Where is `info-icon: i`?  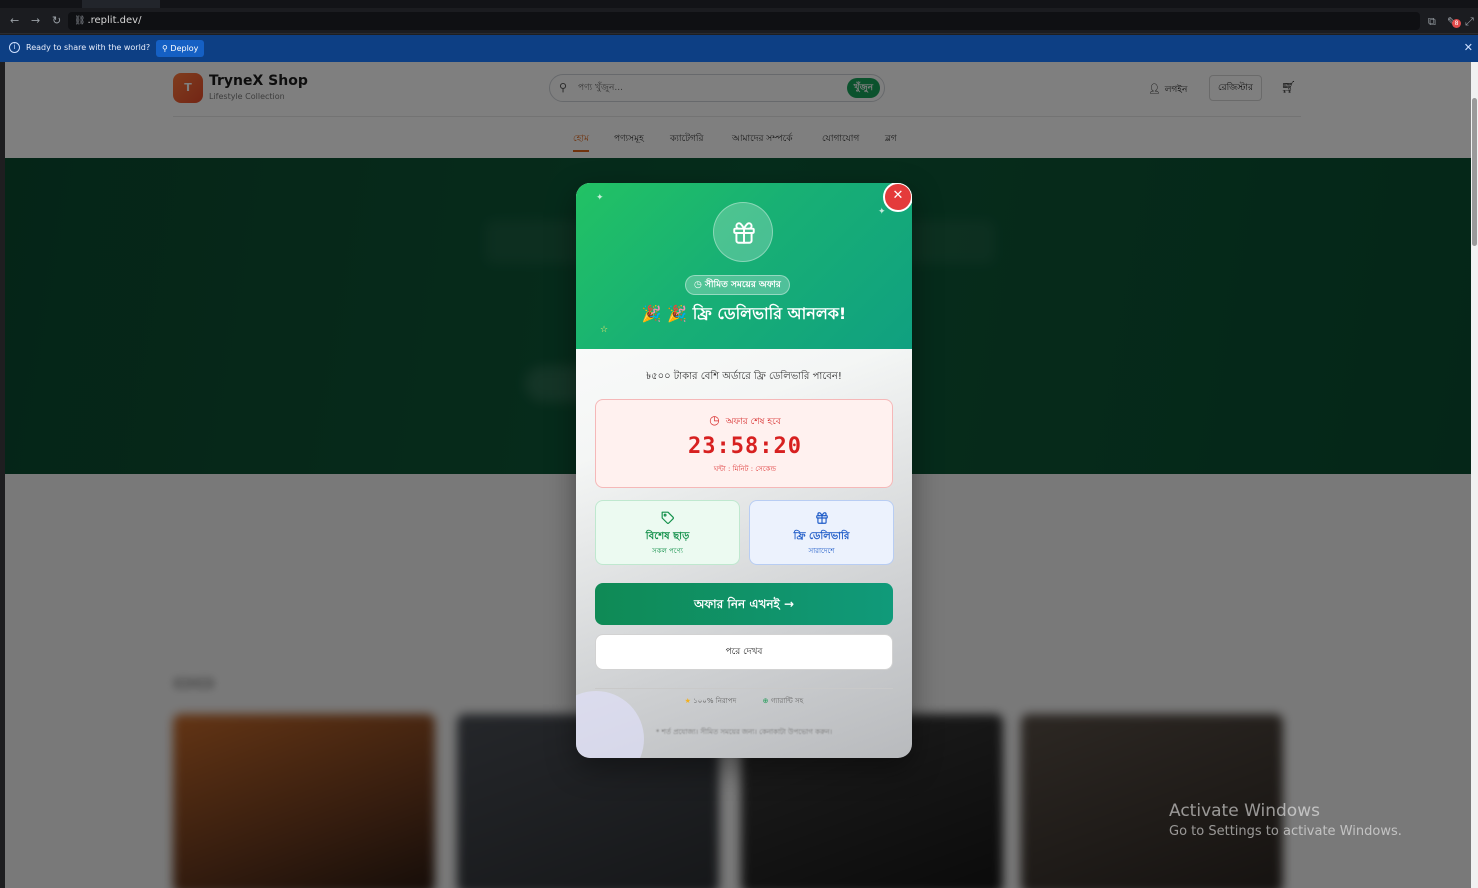
info-icon: i is located at coordinates (14, 47).